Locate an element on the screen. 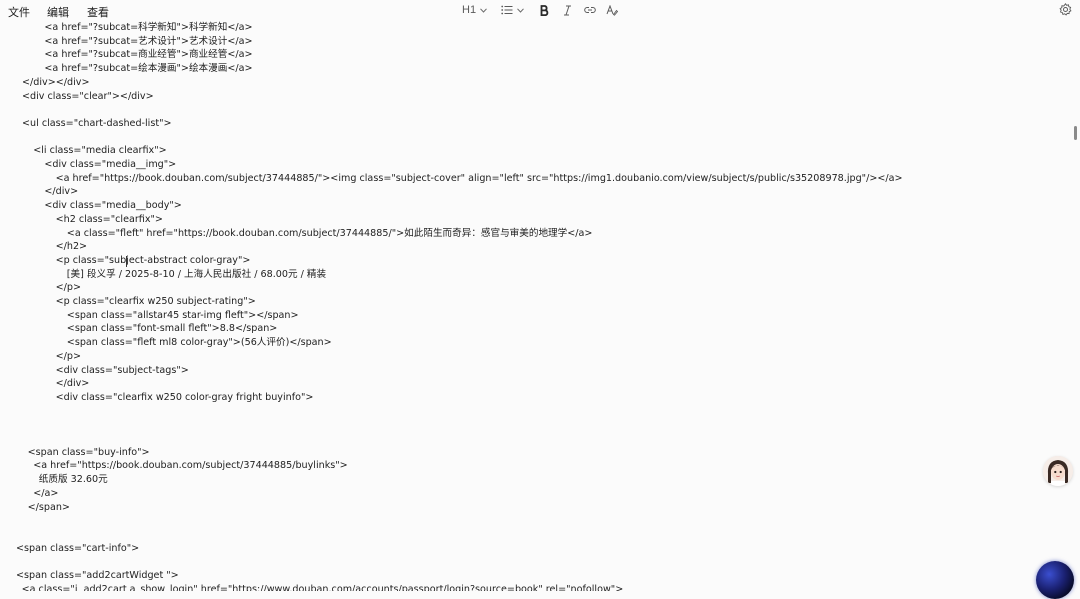 The width and height of the screenshot is (1080, 599). link-button is located at coordinates (590, 10).